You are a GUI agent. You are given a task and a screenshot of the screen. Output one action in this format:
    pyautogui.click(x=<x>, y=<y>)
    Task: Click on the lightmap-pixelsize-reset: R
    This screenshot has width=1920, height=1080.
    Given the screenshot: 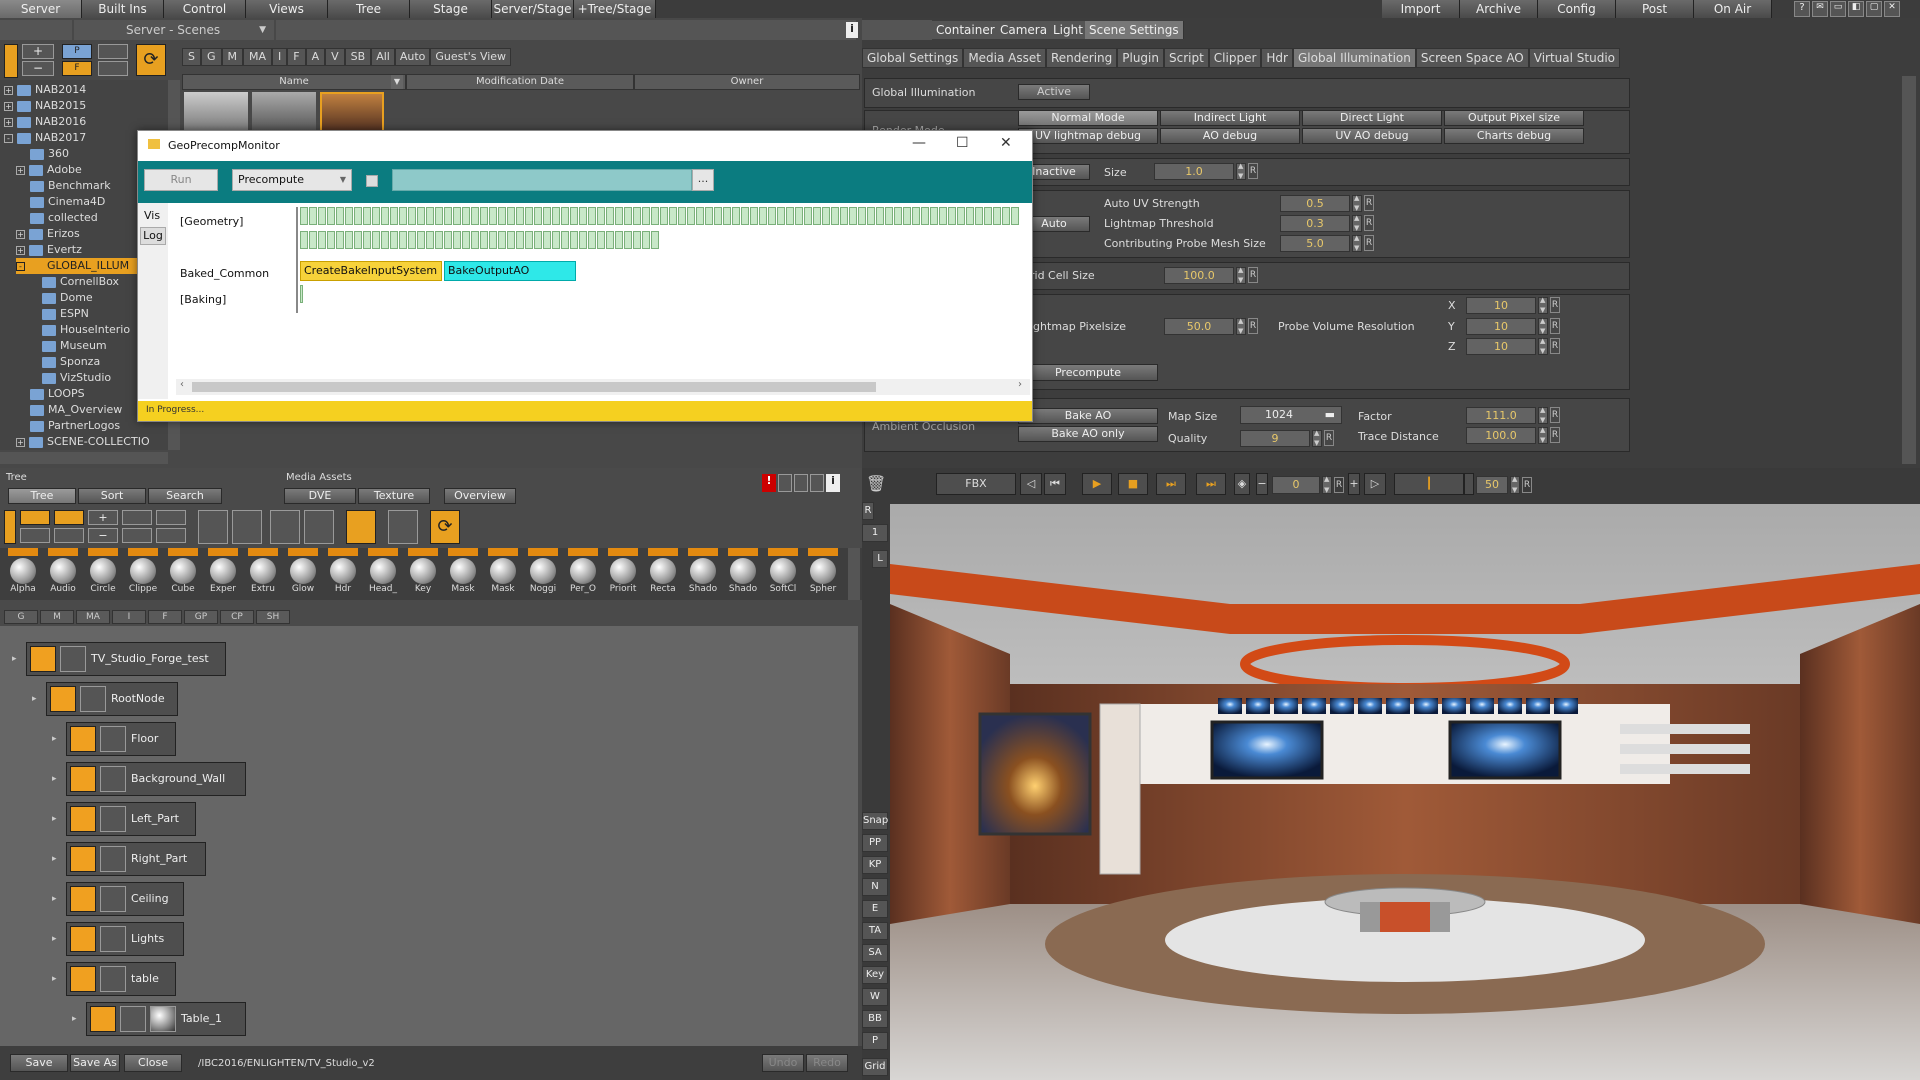 What is the action you would take?
    pyautogui.click(x=1253, y=326)
    